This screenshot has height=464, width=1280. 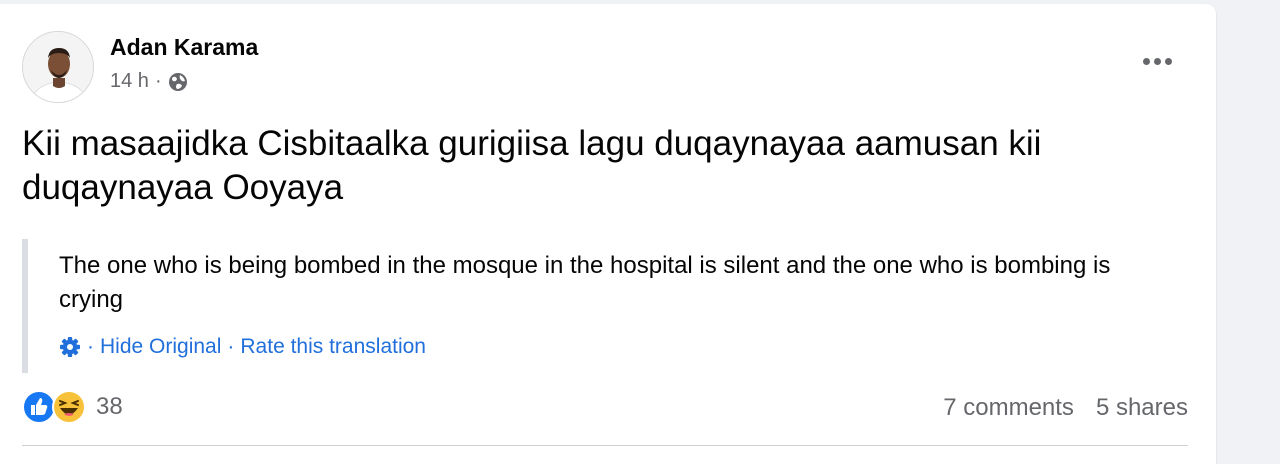 I want to click on hide-original-link: Hide Original, so click(x=160, y=347).